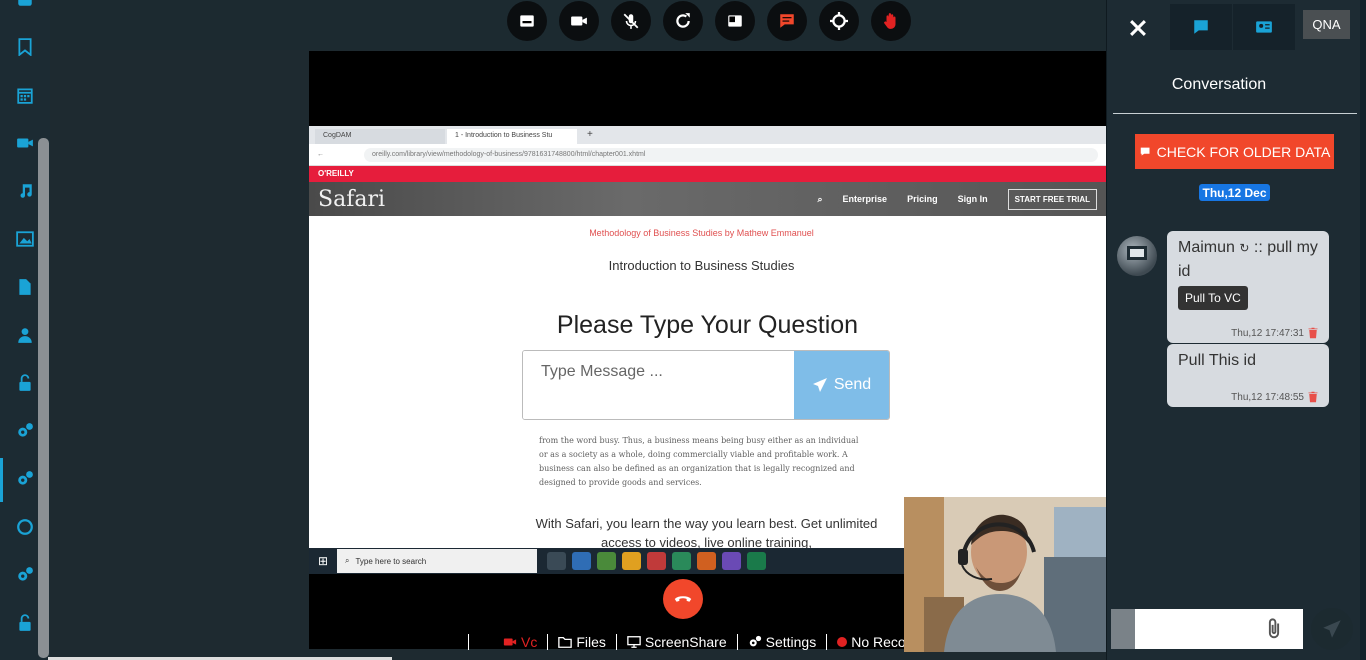 The image size is (1366, 660). What do you see at coordinates (579, 21) in the screenshot?
I see `video-toggle-button` at bounding box center [579, 21].